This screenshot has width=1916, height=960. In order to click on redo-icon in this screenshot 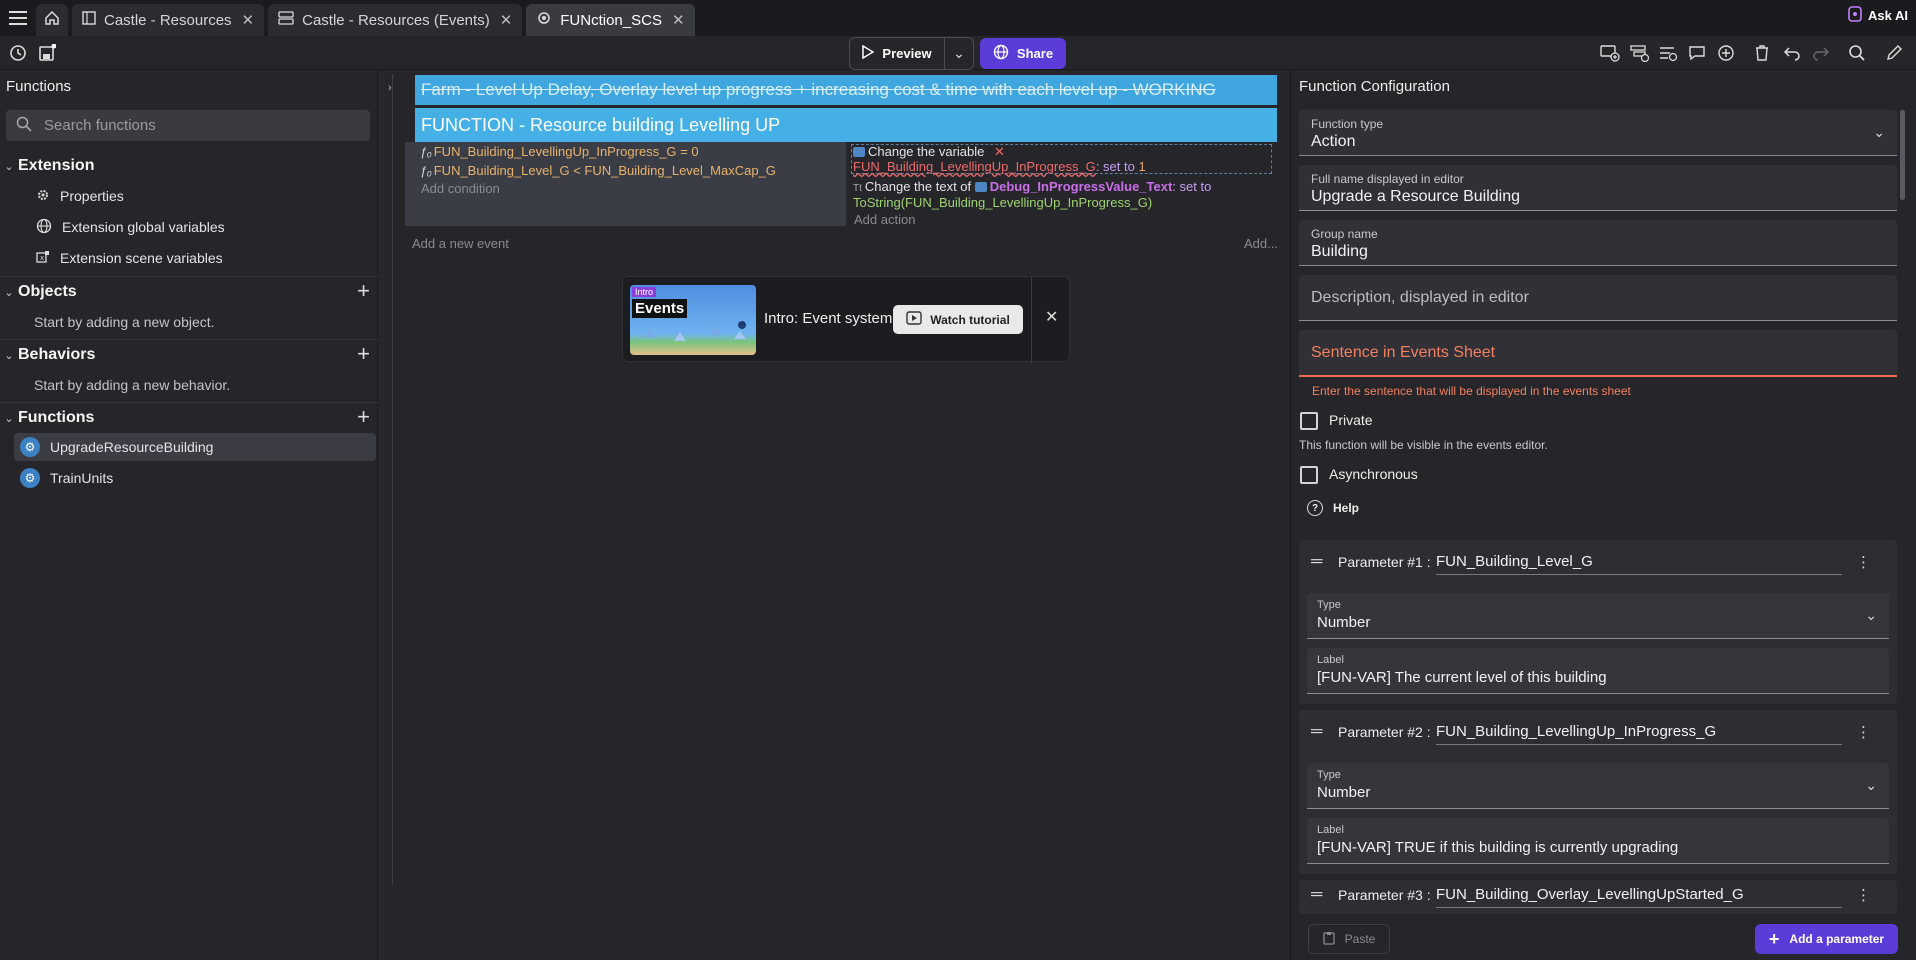, I will do `click(1821, 53)`.